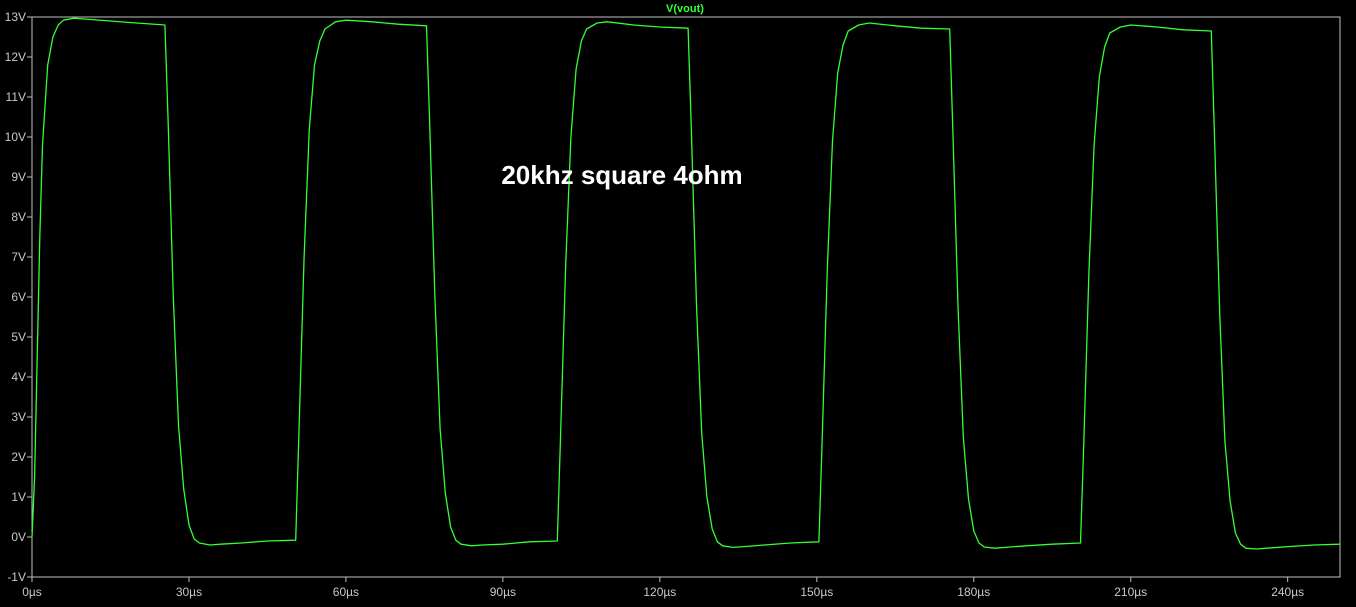  Describe the element at coordinates (503, 592) in the screenshot. I see `x-tick-label: 90µs` at that location.